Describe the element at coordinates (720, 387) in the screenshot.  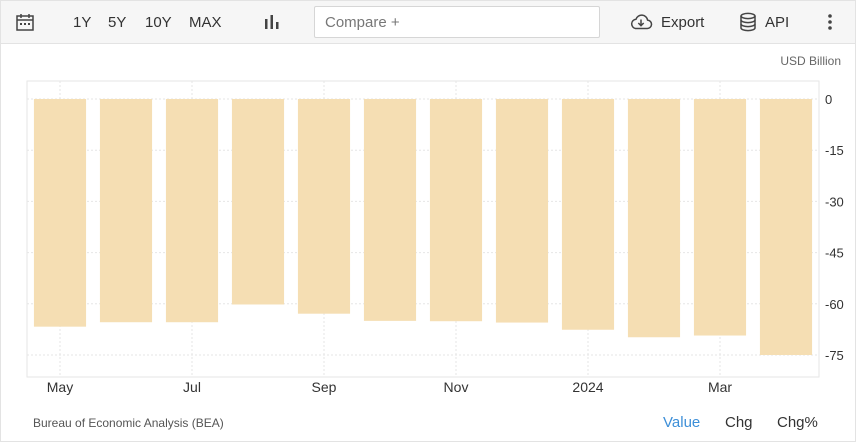
I see `x-tick-label: Mar` at that location.